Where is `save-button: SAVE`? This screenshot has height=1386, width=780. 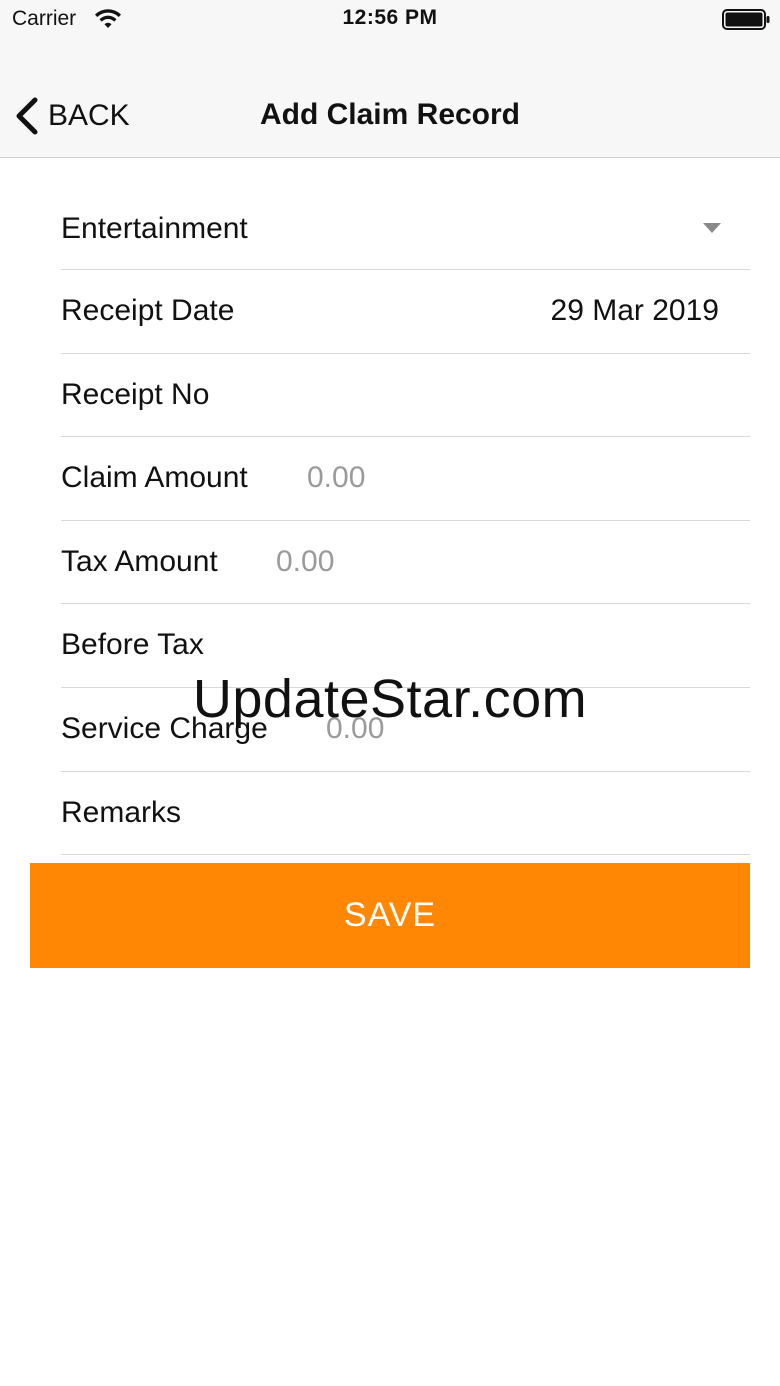 save-button: SAVE is located at coordinates (390, 915).